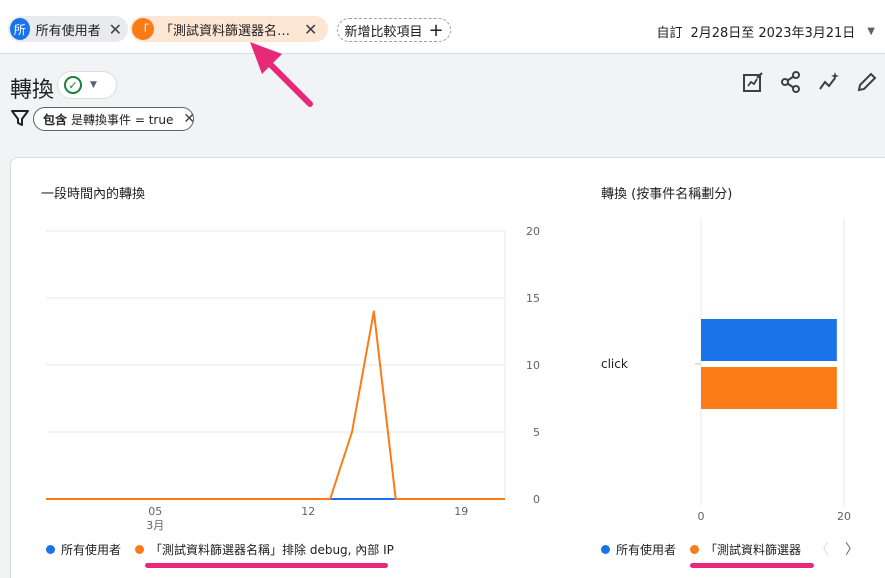 The width and height of the screenshot is (885, 578). I want to click on line-chart-legend: 所有使用者 「測試資料篩選器名稱」排除 debug, 內部 IP, so click(227, 549).